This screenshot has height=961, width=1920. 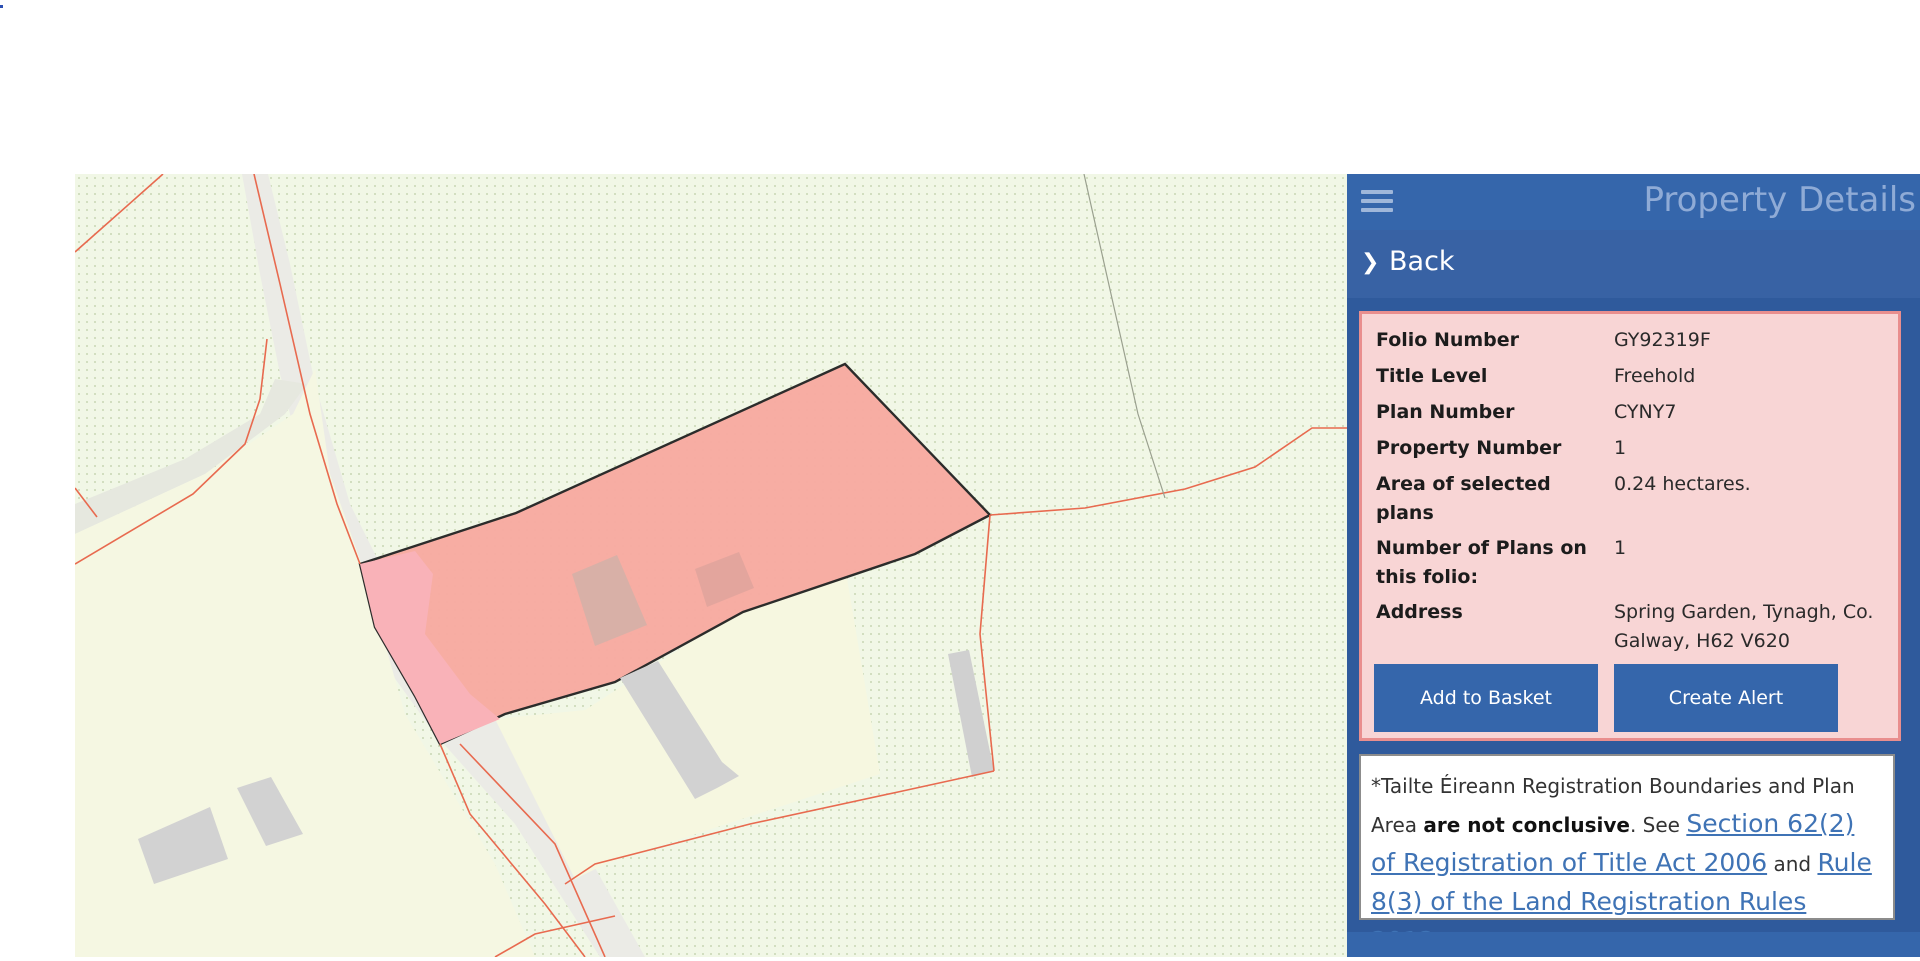 What do you see at coordinates (1486, 698) in the screenshot?
I see `add-to-basket-button: Add to Basket` at bounding box center [1486, 698].